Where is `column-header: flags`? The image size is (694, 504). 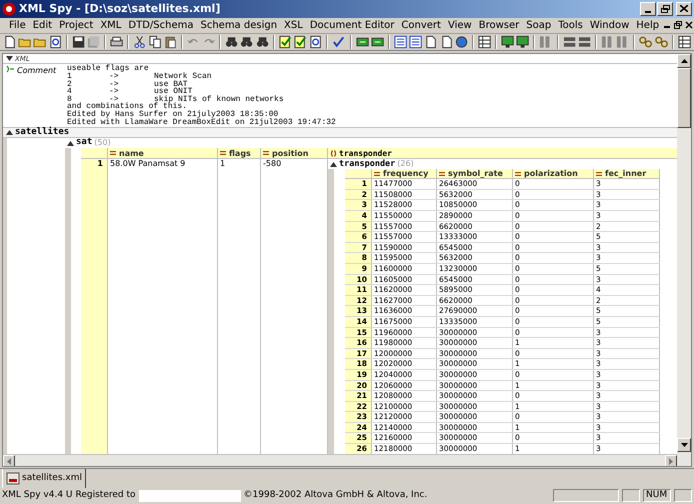 column-header: flags is located at coordinates (240, 153).